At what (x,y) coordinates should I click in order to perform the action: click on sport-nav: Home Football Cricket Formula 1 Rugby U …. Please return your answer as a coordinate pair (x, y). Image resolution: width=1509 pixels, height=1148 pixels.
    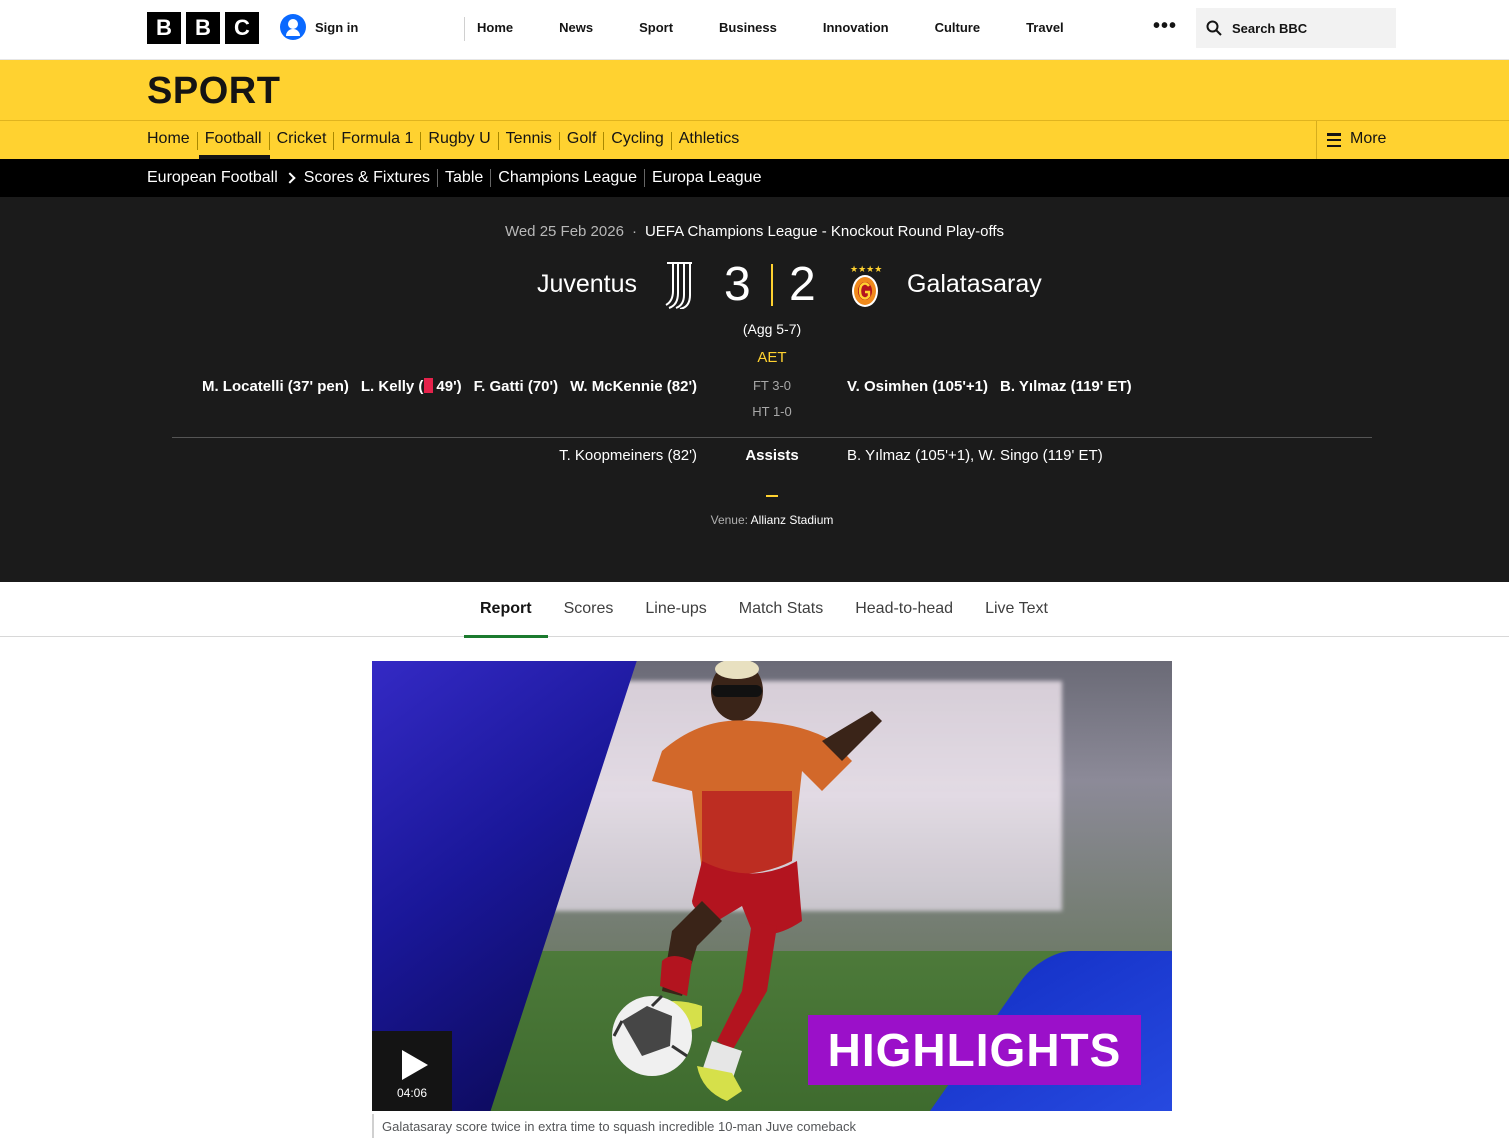
    Looking at the image, I should click on (754, 140).